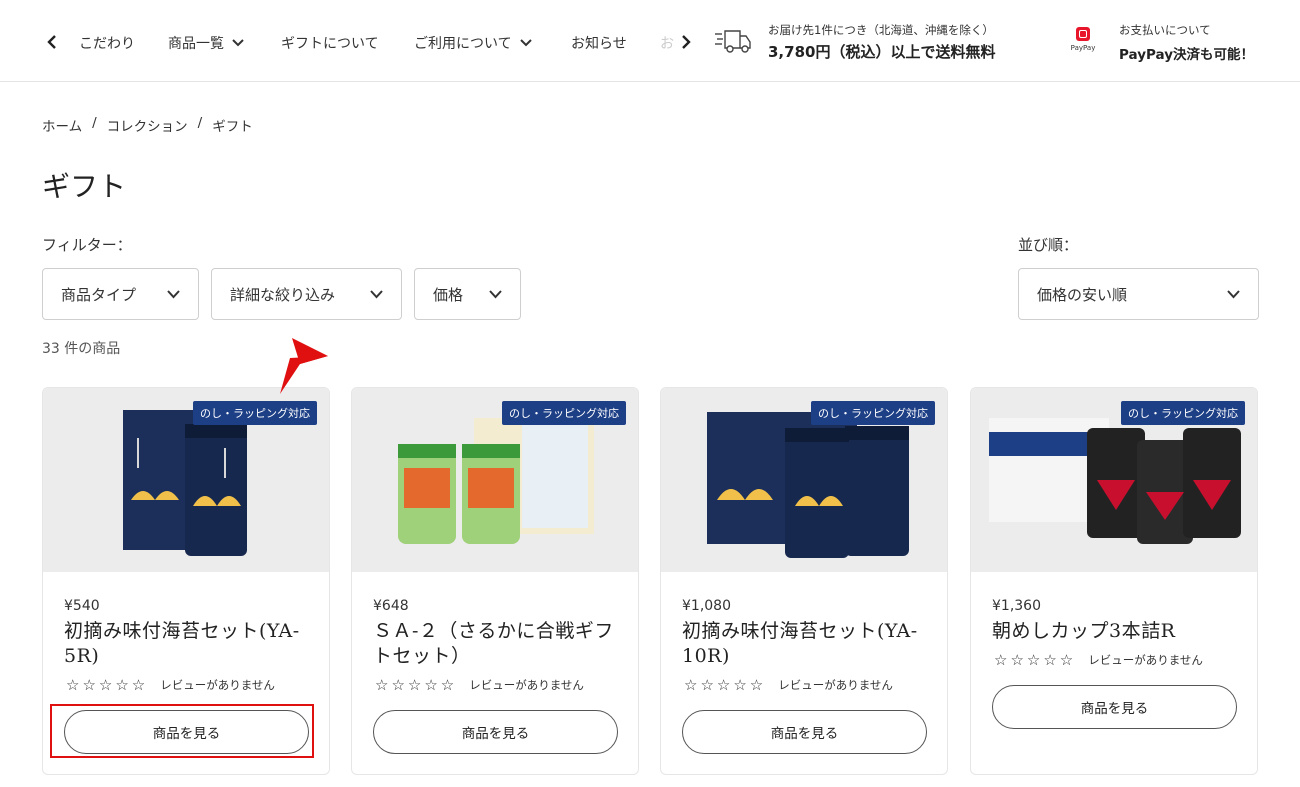 The image size is (1300, 787). Describe the element at coordinates (81, 349) in the screenshot. I see `product-count: 33 件の商品` at that location.